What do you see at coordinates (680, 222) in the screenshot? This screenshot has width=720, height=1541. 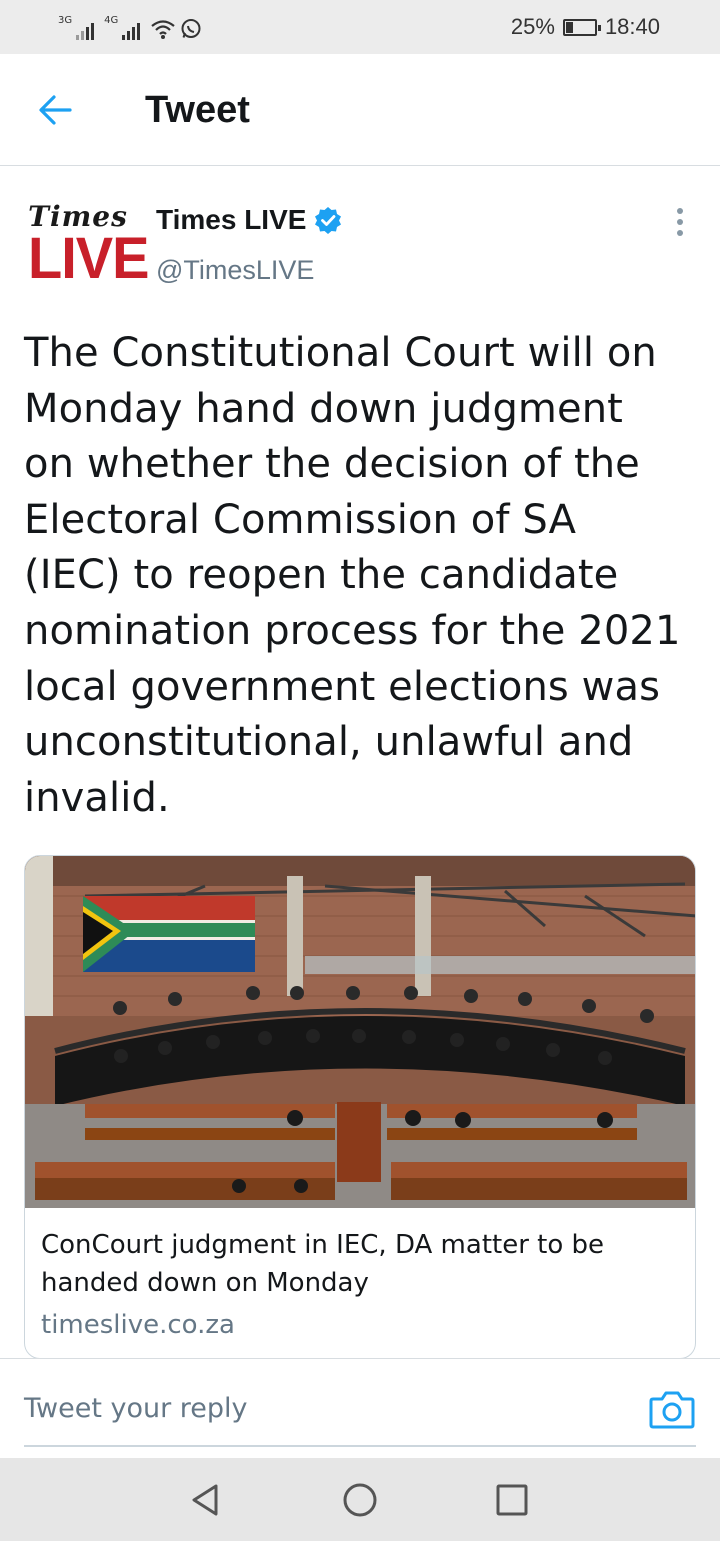 I see `more-vertical-icon` at bounding box center [680, 222].